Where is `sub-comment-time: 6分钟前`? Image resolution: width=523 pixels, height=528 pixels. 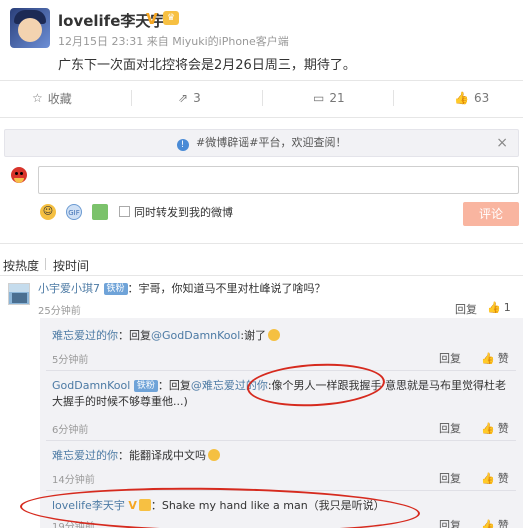 sub-comment-time: 6分钟前 is located at coordinates (70, 430).